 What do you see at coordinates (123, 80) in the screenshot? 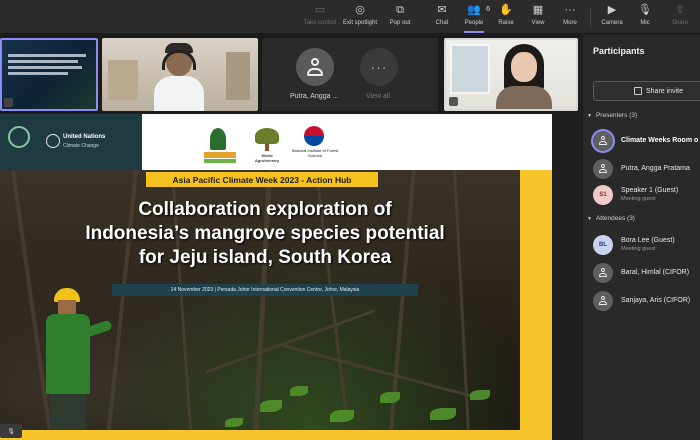
I see `background-shelf` at bounding box center [123, 80].